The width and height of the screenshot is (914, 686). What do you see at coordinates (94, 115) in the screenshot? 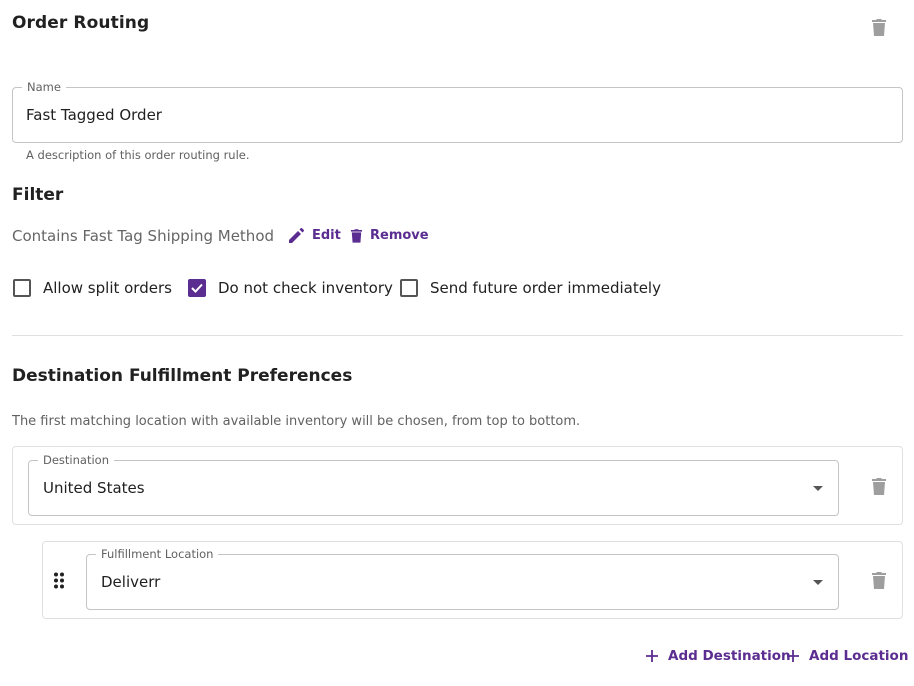
I see `name-field-value: Fast Tagged Order` at bounding box center [94, 115].